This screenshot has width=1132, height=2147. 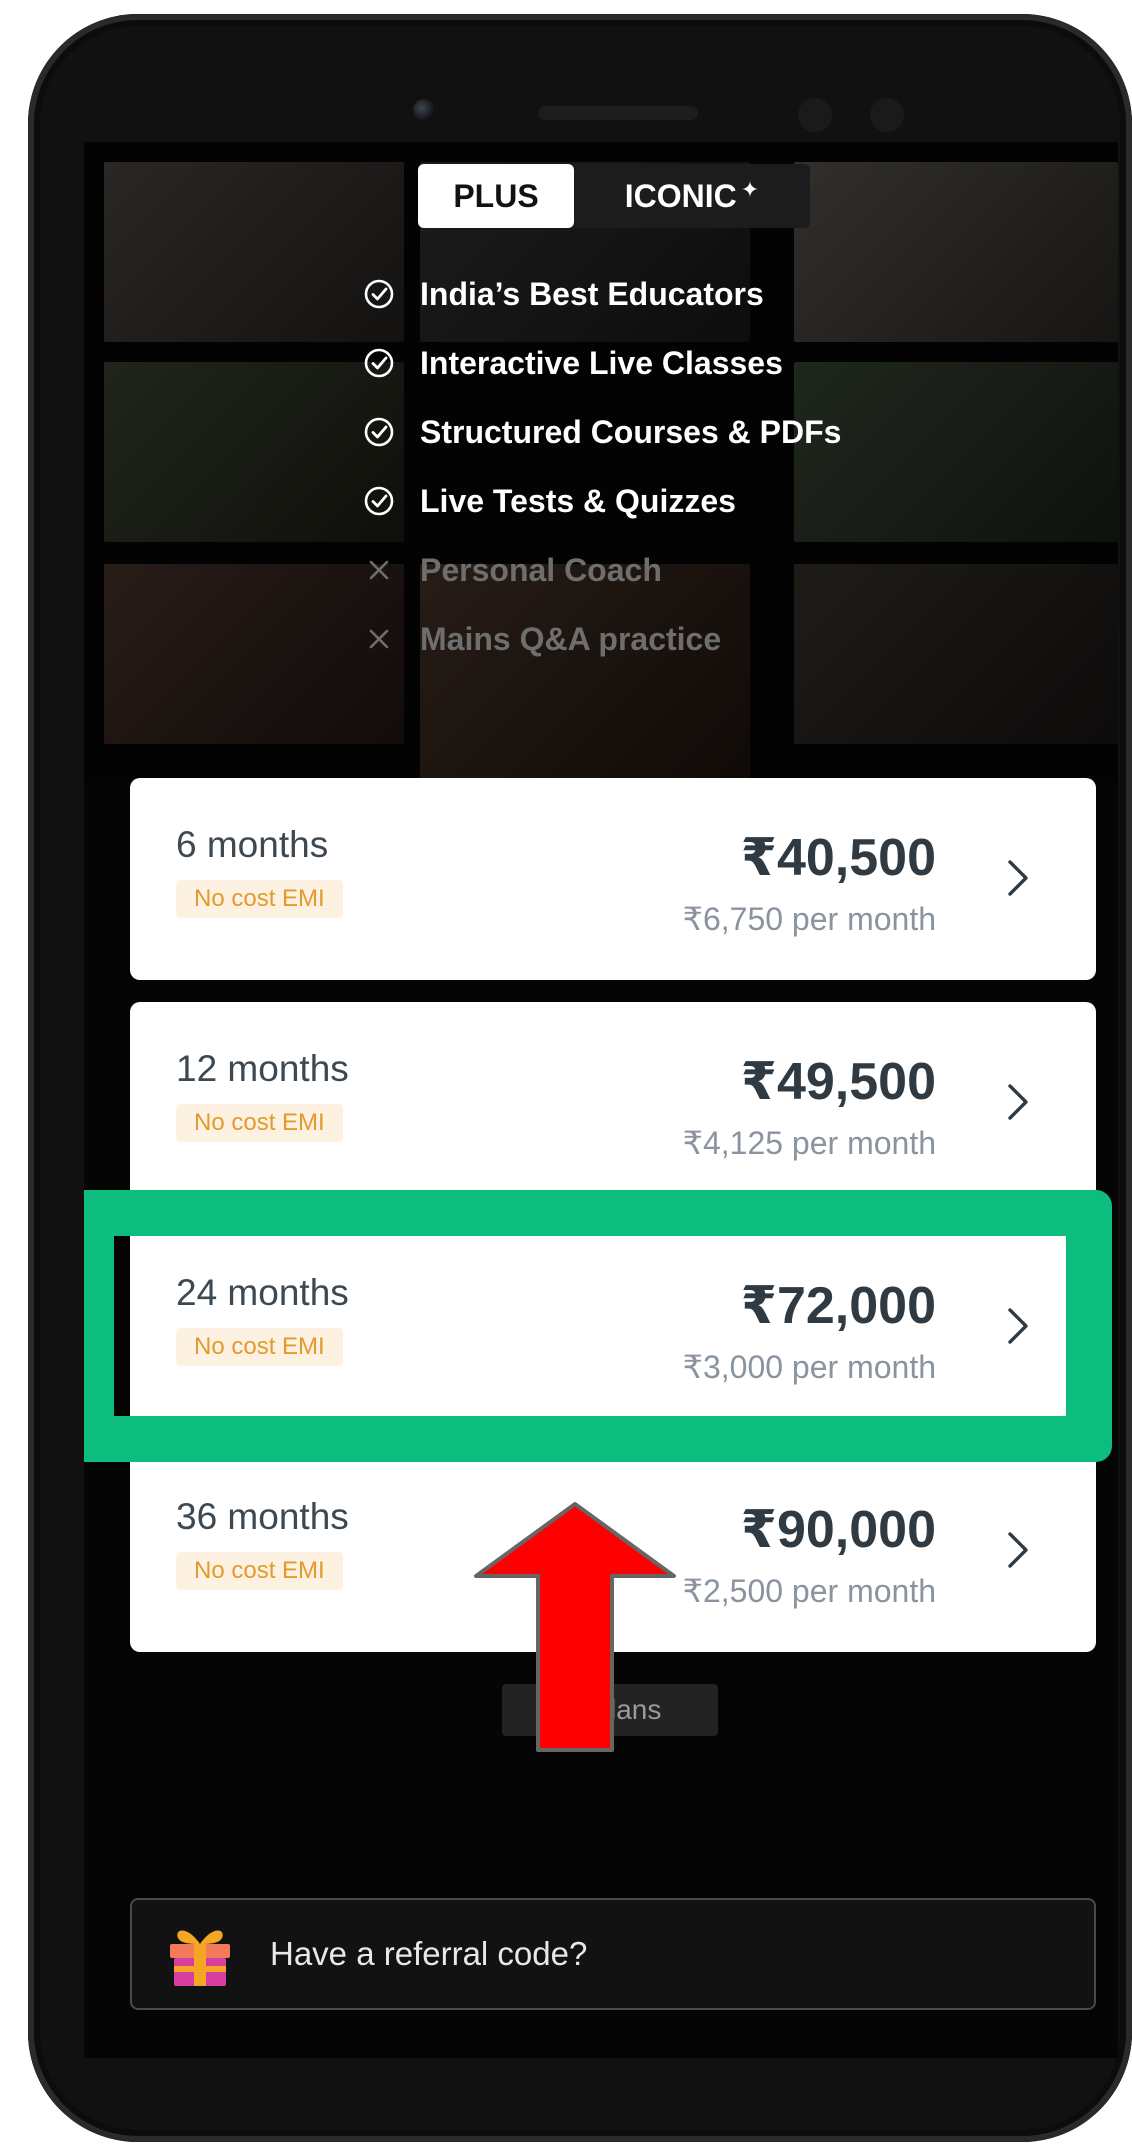 I want to click on referral-code-button: Have a referral code?, so click(x=613, y=1954).